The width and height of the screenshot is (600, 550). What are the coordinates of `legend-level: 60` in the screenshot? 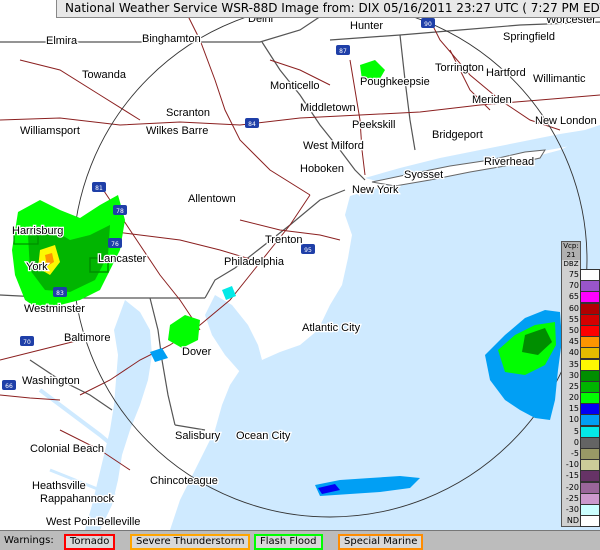 It's located at (581, 308).